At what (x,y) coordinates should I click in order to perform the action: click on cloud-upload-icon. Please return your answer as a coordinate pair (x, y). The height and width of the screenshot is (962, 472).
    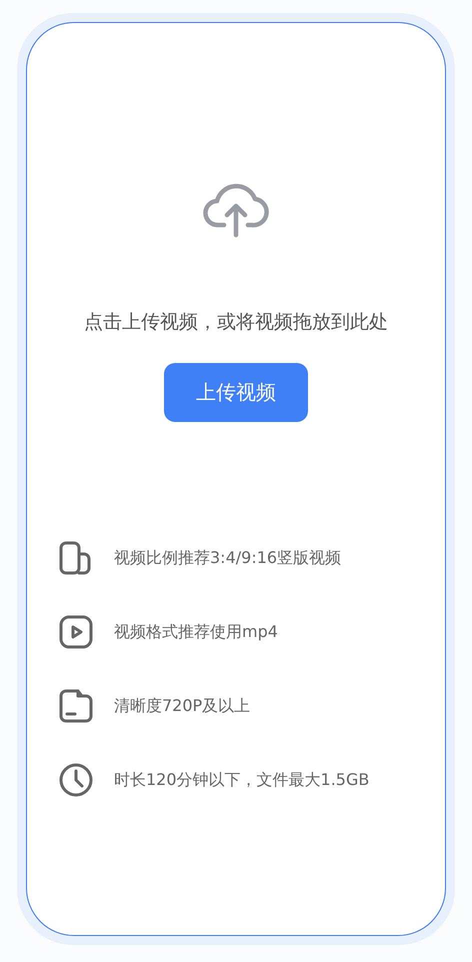
    Looking at the image, I should click on (236, 210).